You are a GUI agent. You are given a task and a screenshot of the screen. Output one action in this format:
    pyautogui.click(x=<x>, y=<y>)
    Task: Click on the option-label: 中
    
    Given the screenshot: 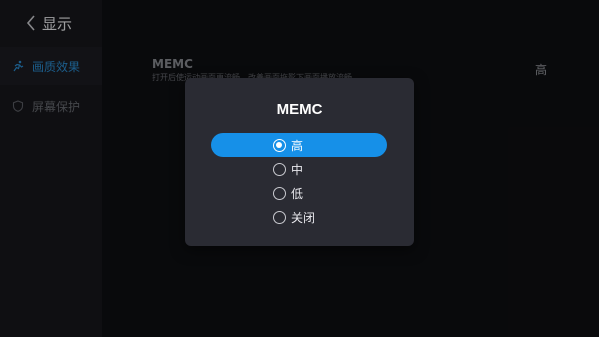 What is the action you would take?
    pyautogui.click(x=297, y=169)
    